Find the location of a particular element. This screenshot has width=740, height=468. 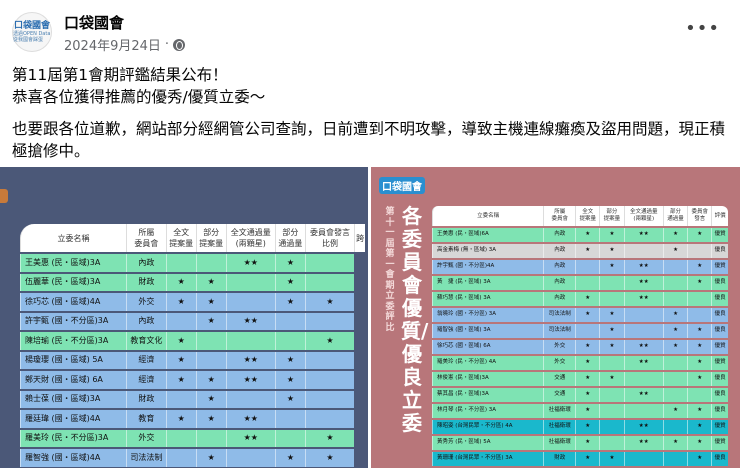

legislator-name: 蔡其昌 (民・區域)3A is located at coordinates (488, 395).